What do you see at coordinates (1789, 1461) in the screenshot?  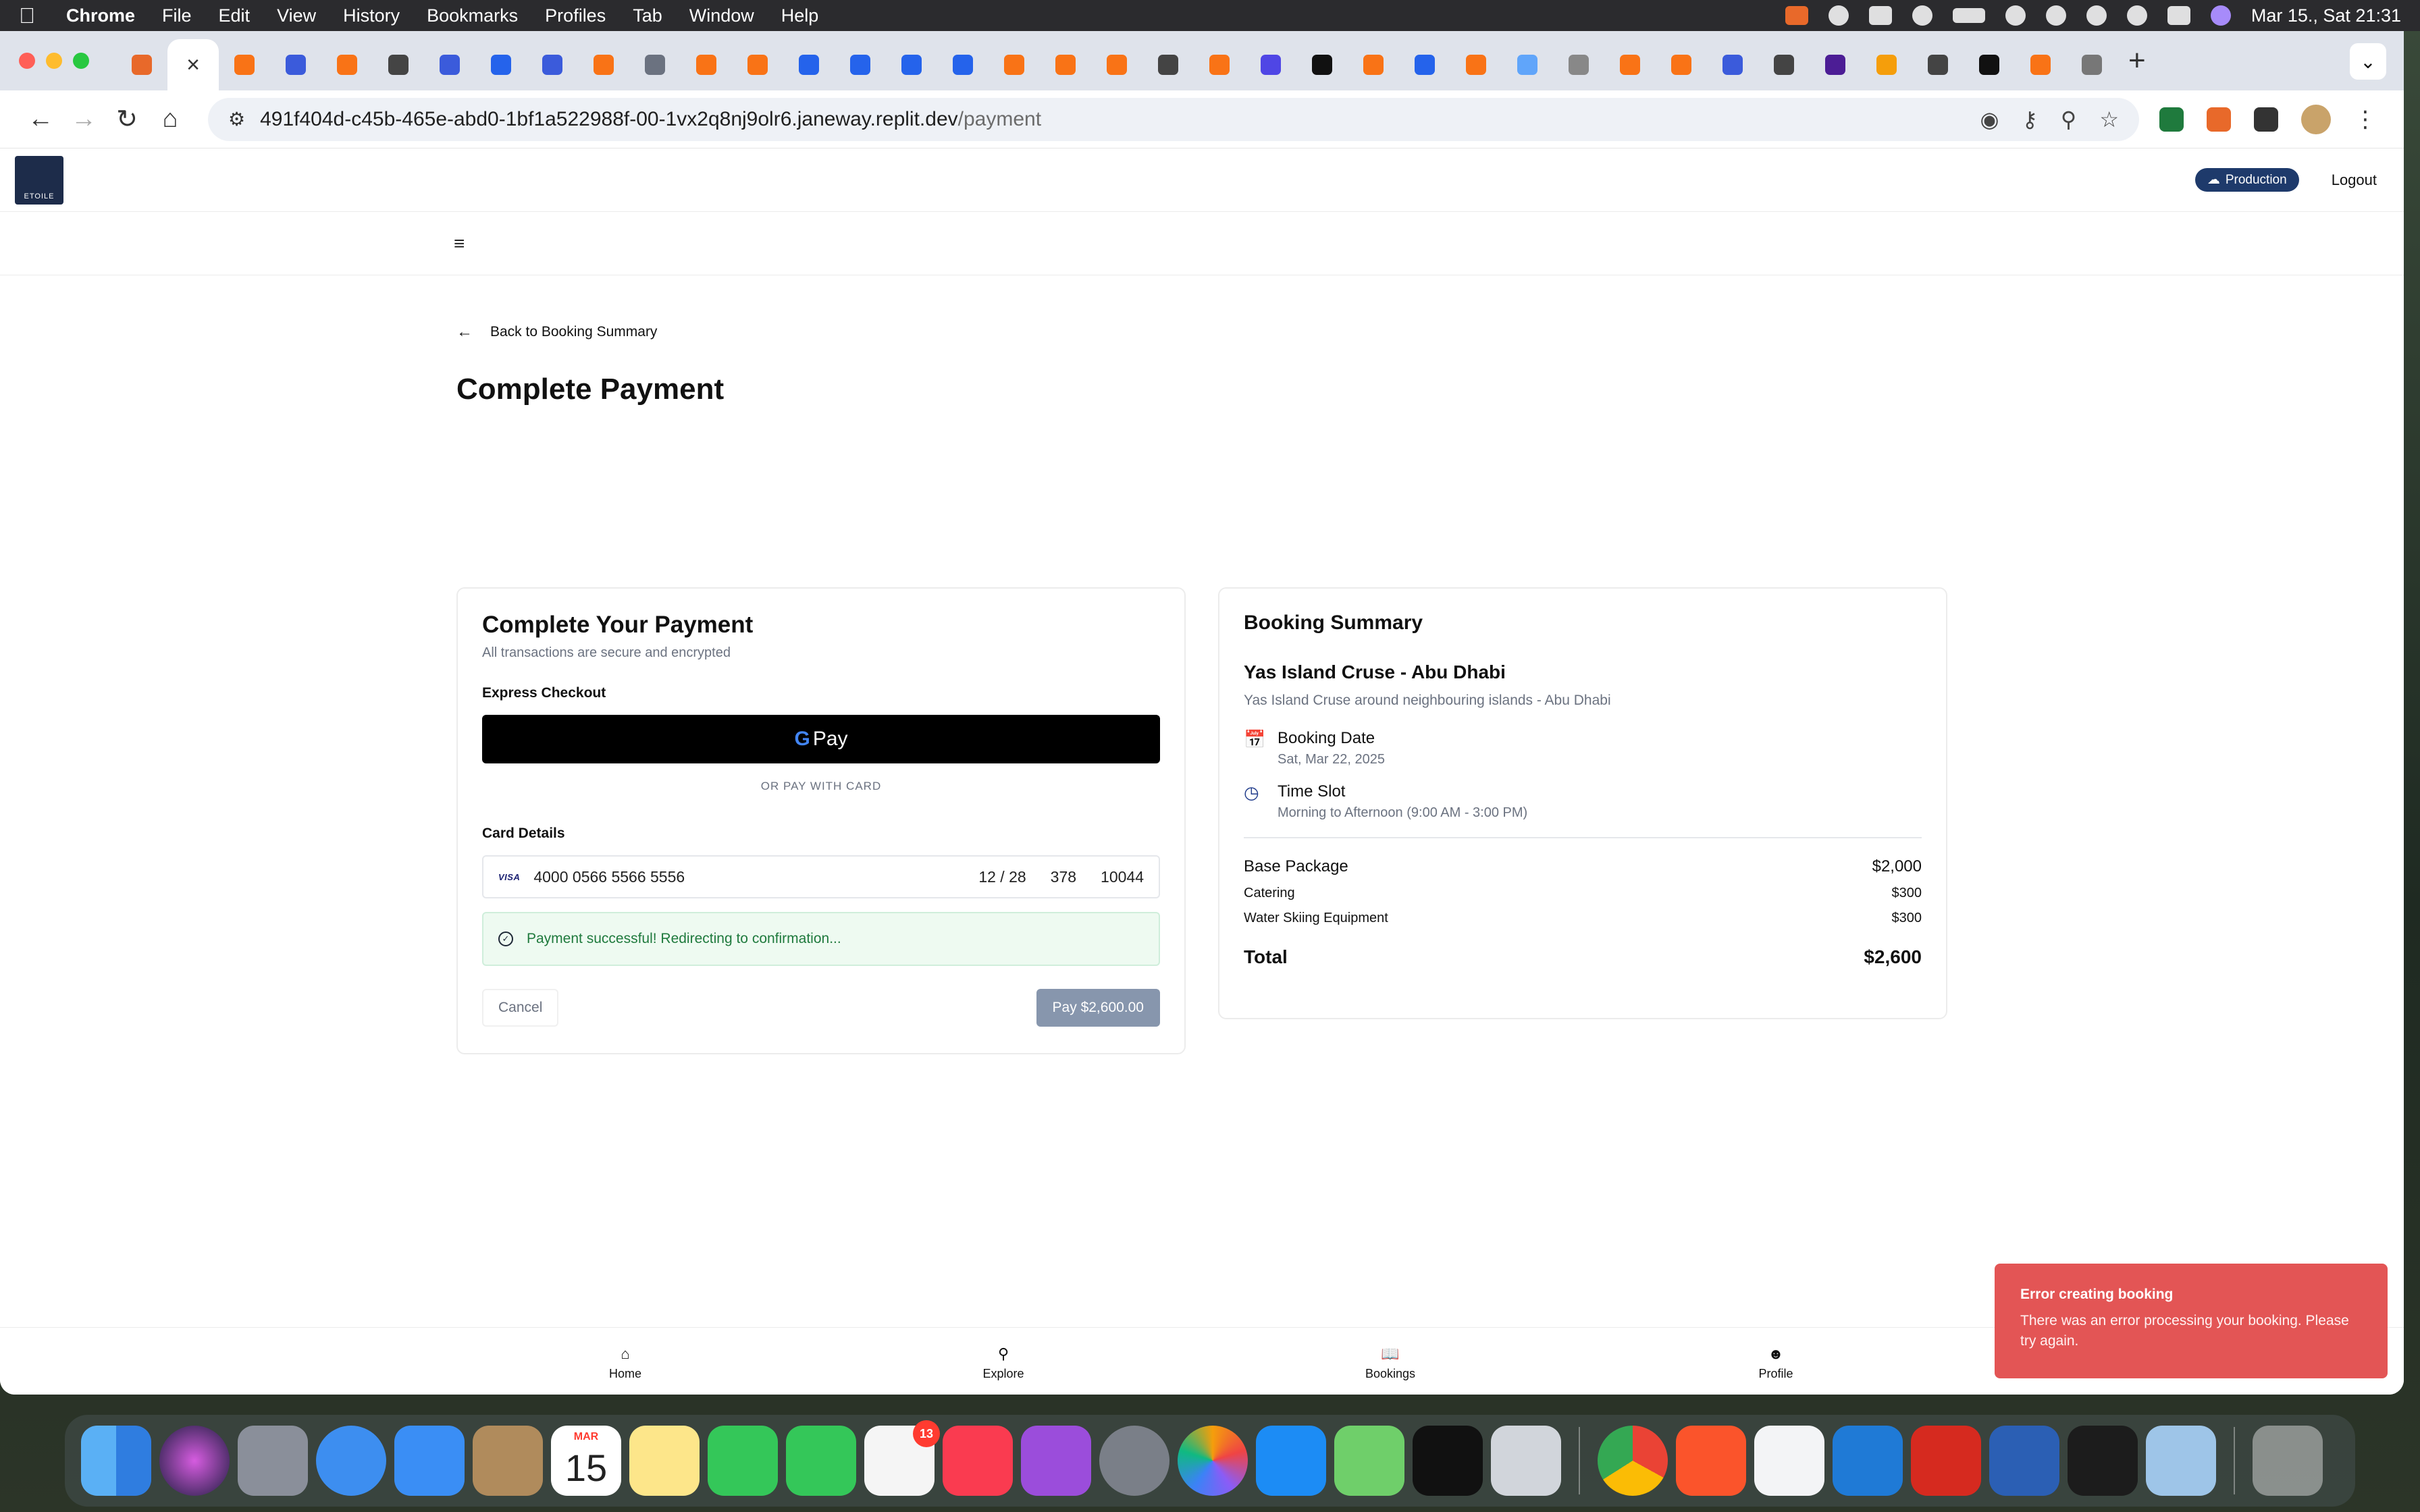 I see `textedit-icon` at bounding box center [1789, 1461].